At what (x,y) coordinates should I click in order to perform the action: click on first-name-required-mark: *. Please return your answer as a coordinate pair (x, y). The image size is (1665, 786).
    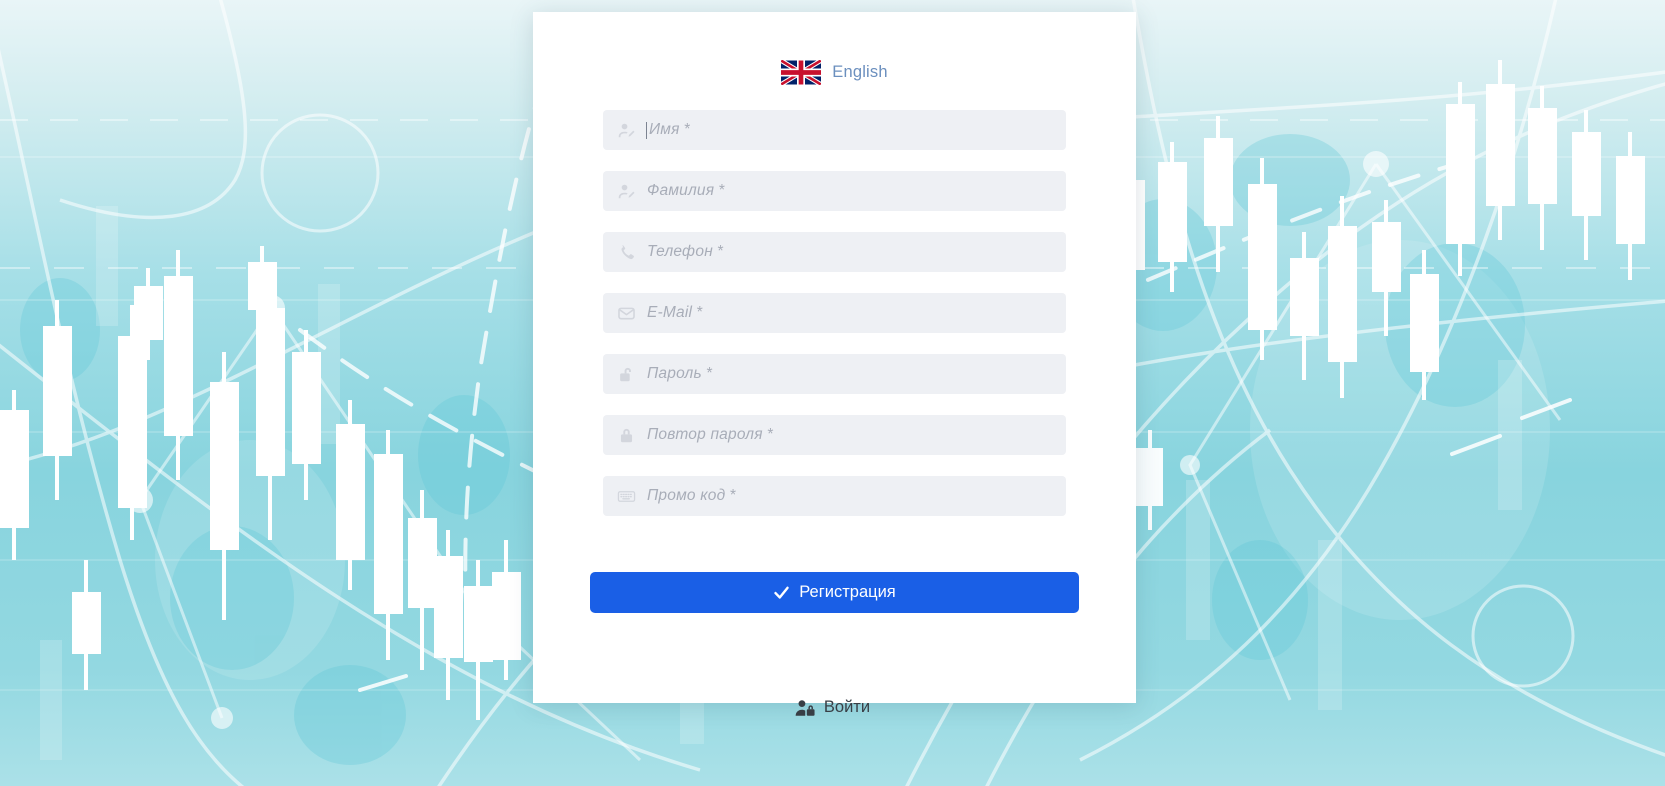
    Looking at the image, I should click on (686, 129).